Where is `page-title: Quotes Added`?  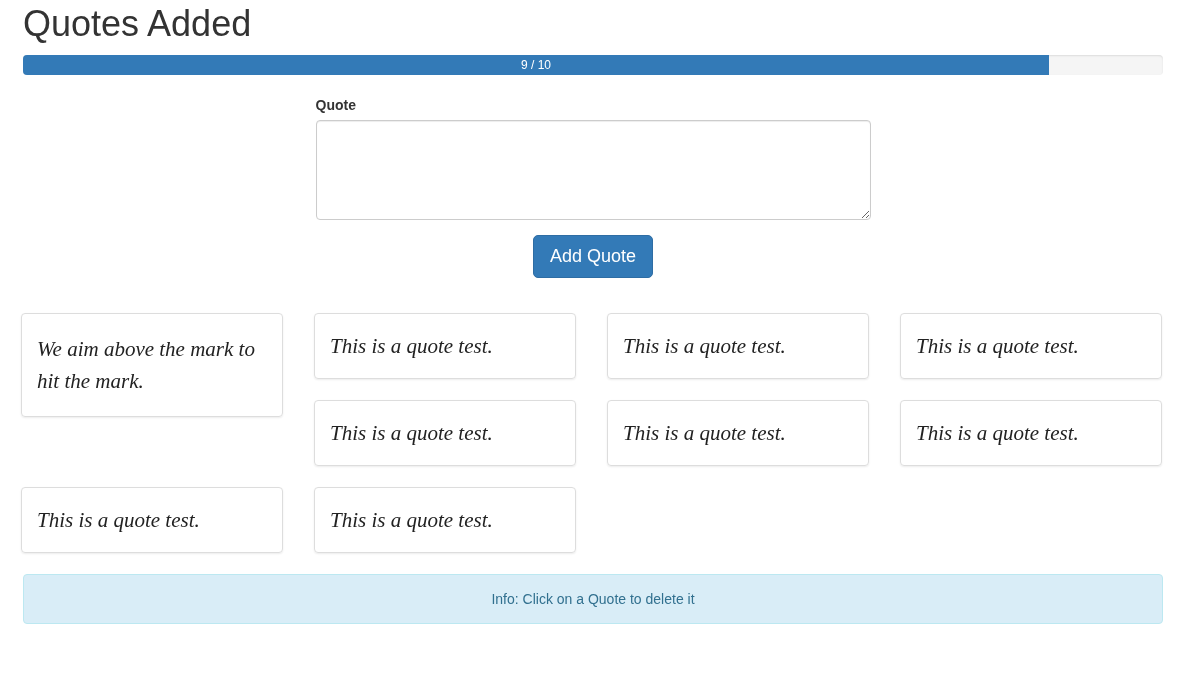 page-title: Quotes Added is located at coordinates (138, 24).